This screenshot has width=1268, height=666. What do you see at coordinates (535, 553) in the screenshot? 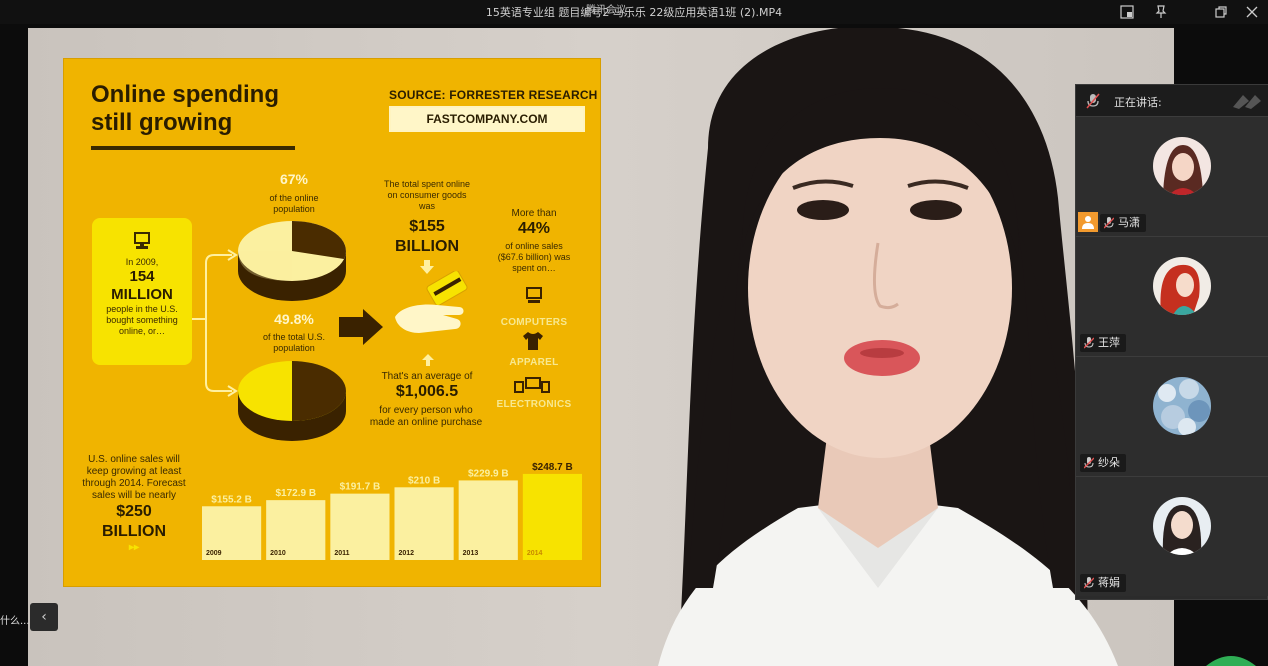
I see `bar-year-label: 2014` at bounding box center [535, 553].